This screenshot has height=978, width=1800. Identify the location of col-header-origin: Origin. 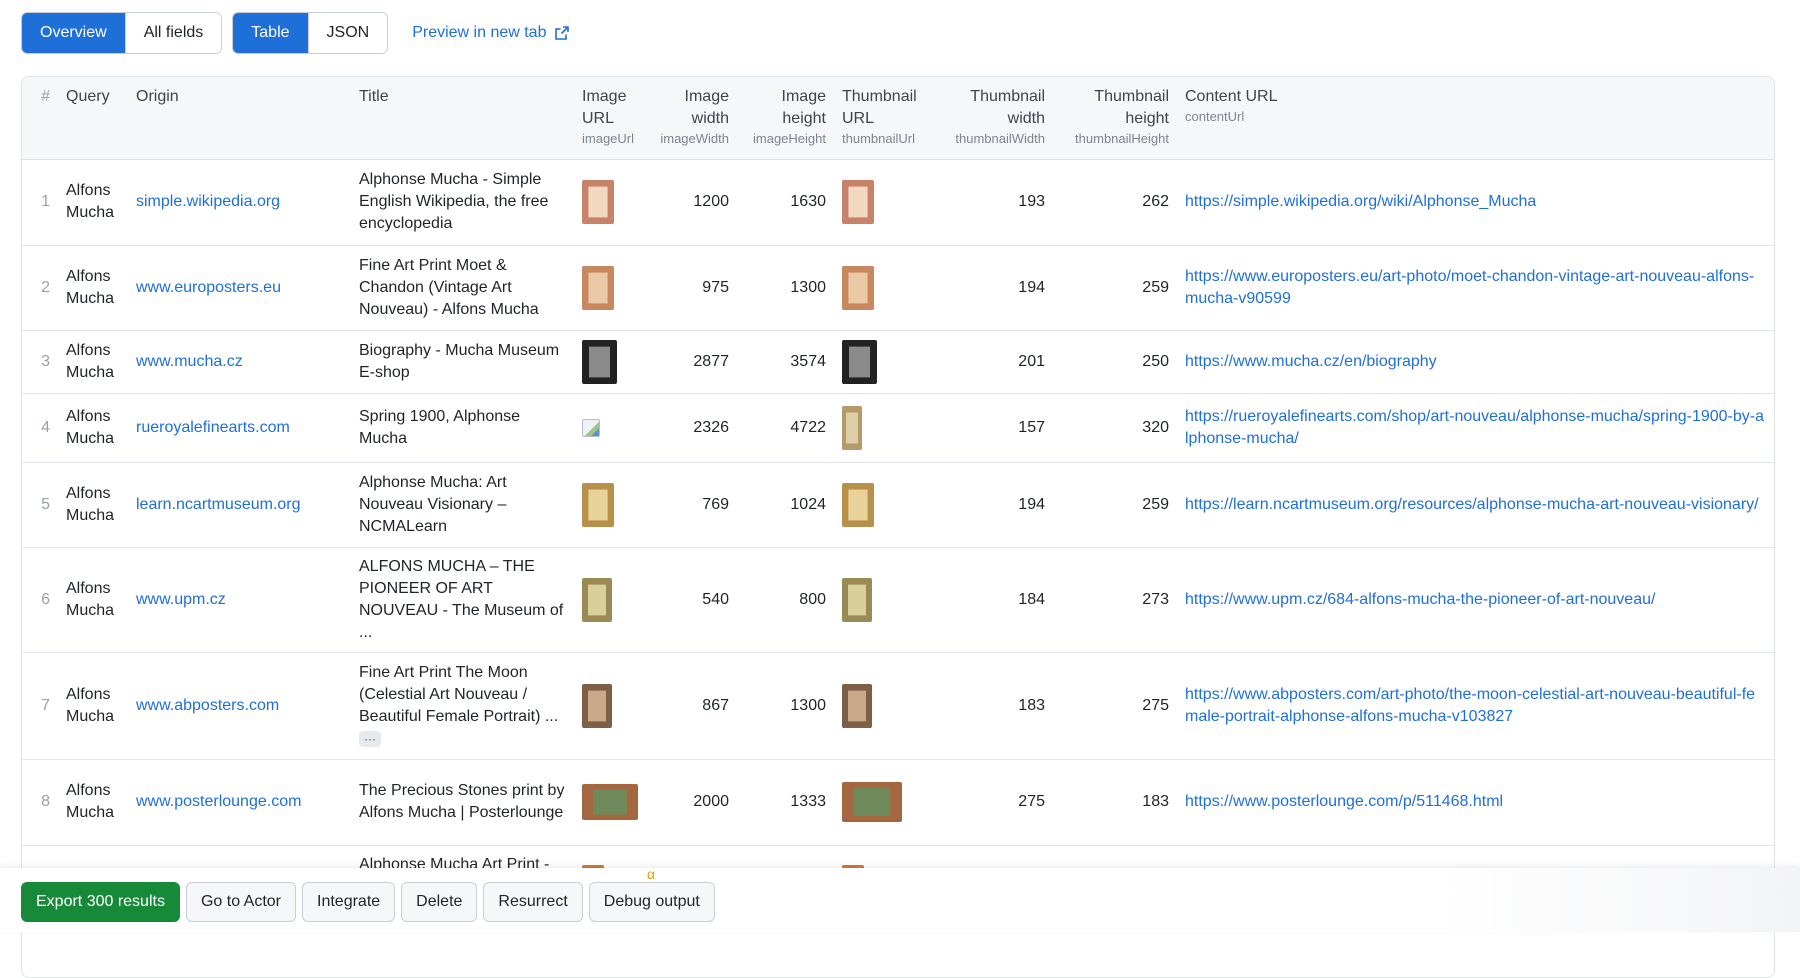
(239, 118).